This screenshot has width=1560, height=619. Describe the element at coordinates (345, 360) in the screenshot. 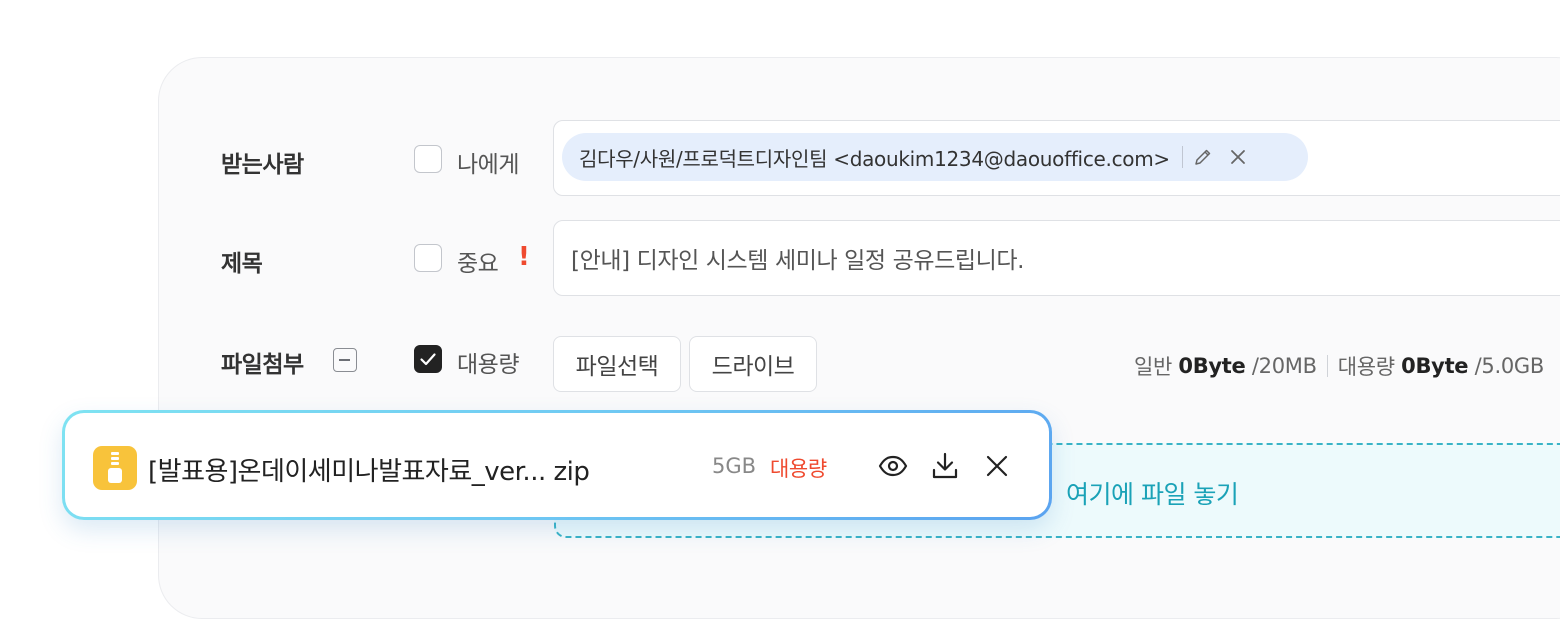

I see `collapse-minus-icon` at that location.